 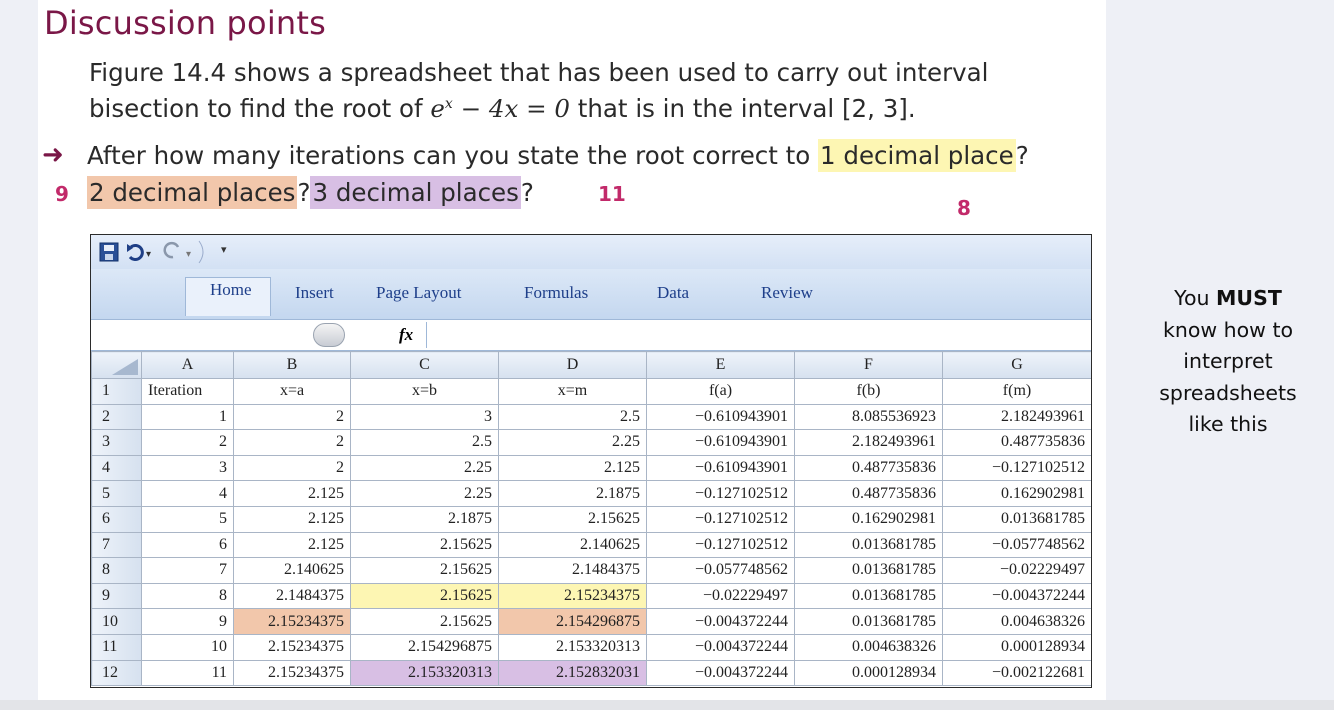 I want to click on column-header: F, so click(x=868, y=365).